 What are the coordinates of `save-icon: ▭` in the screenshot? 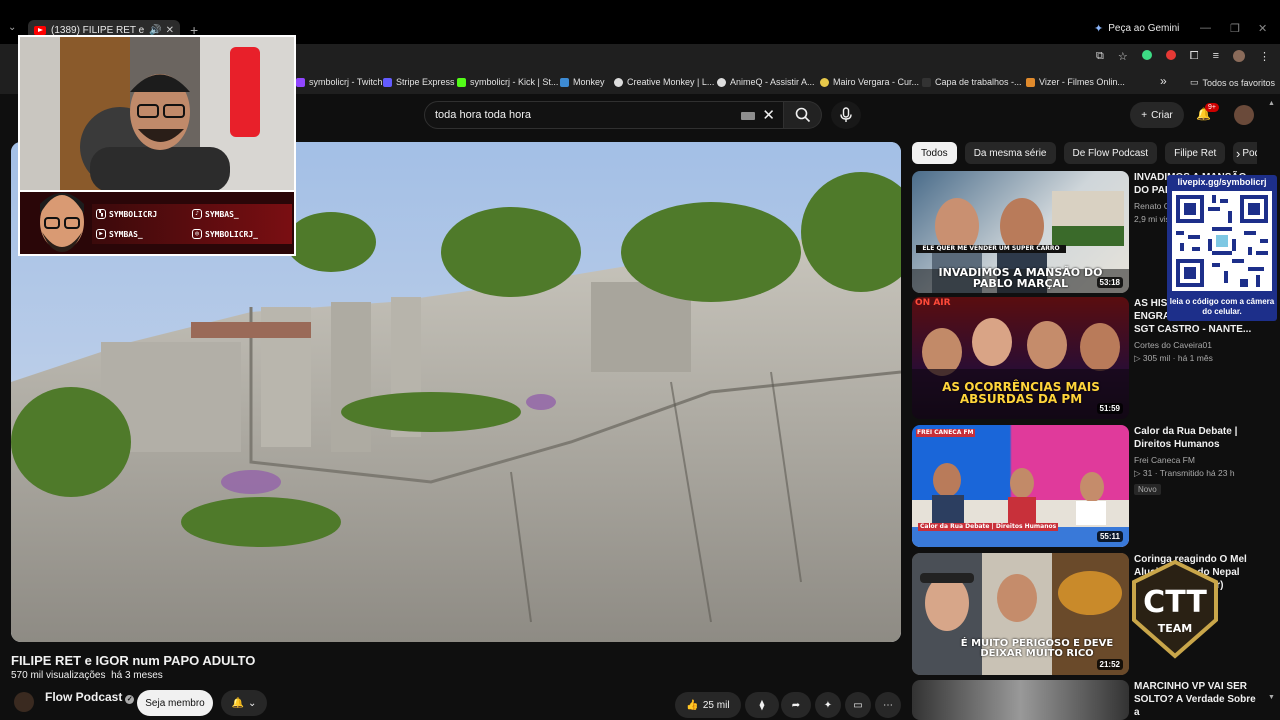 It's located at (858, 705).